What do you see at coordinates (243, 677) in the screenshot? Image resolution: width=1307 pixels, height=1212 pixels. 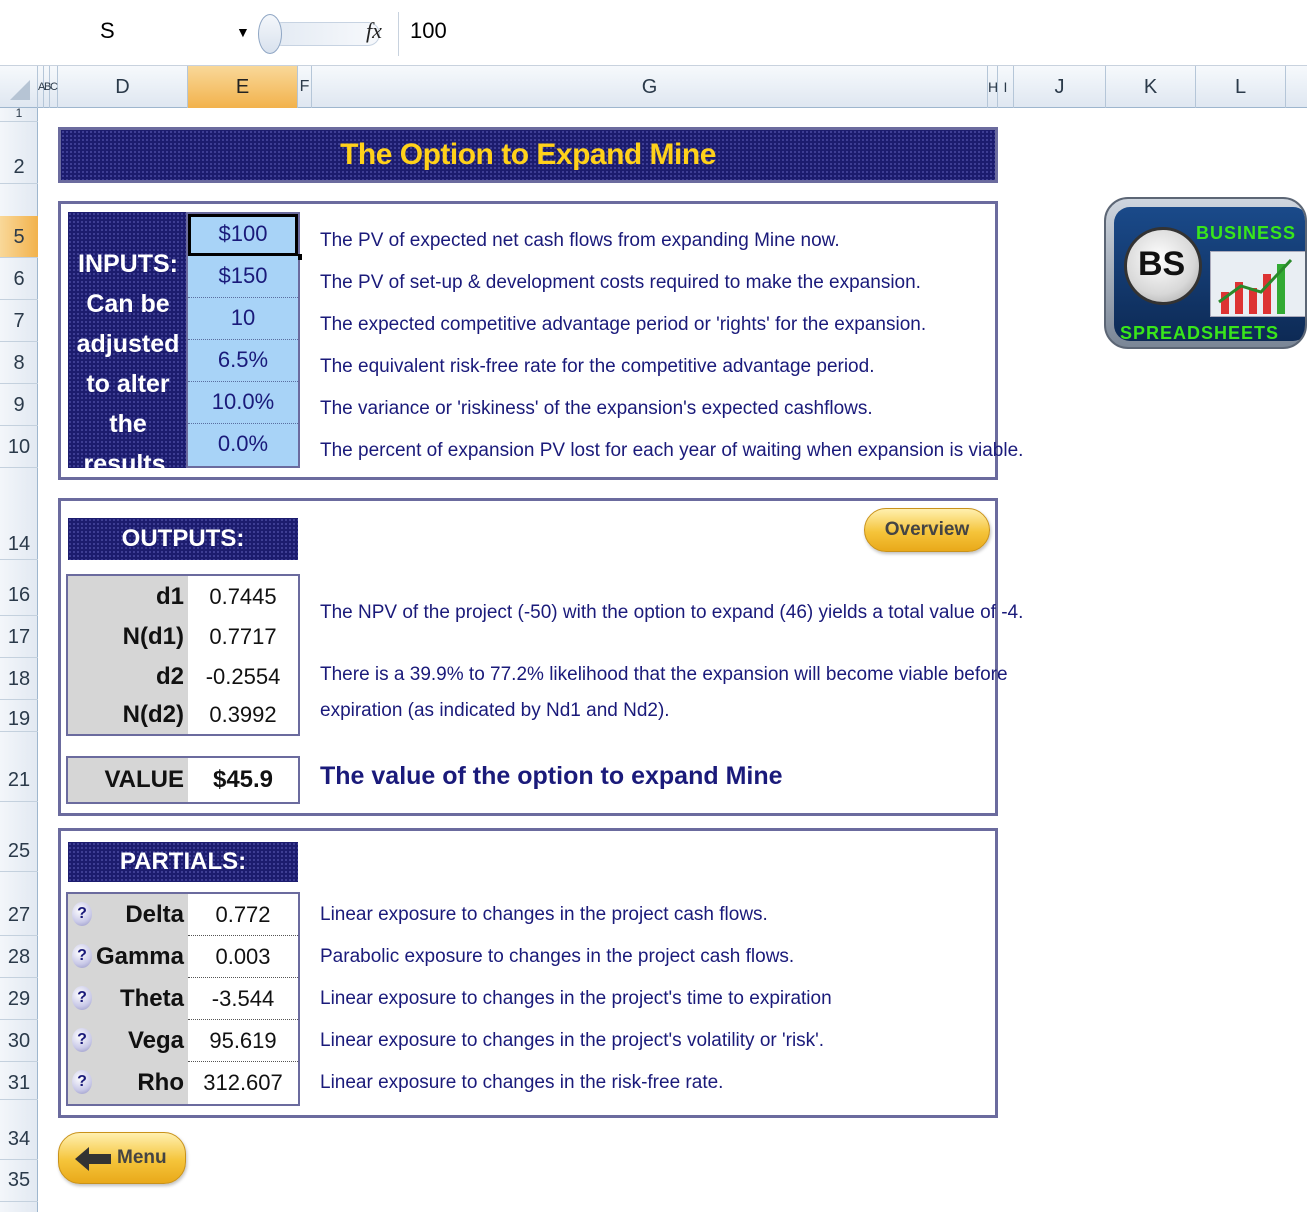 I see `output-value-d2: -0.2554` at bounding box center [243, 677].